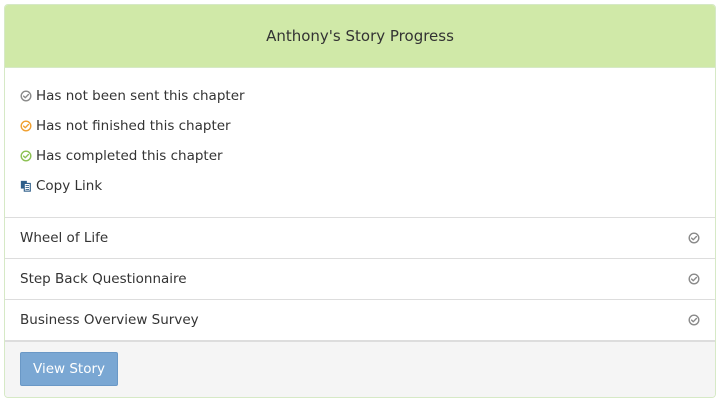 This screenshot has width=723, height=404. I want to click on chapter-item-business-overview-survey: Business Overview Survey, so click(360, 320).